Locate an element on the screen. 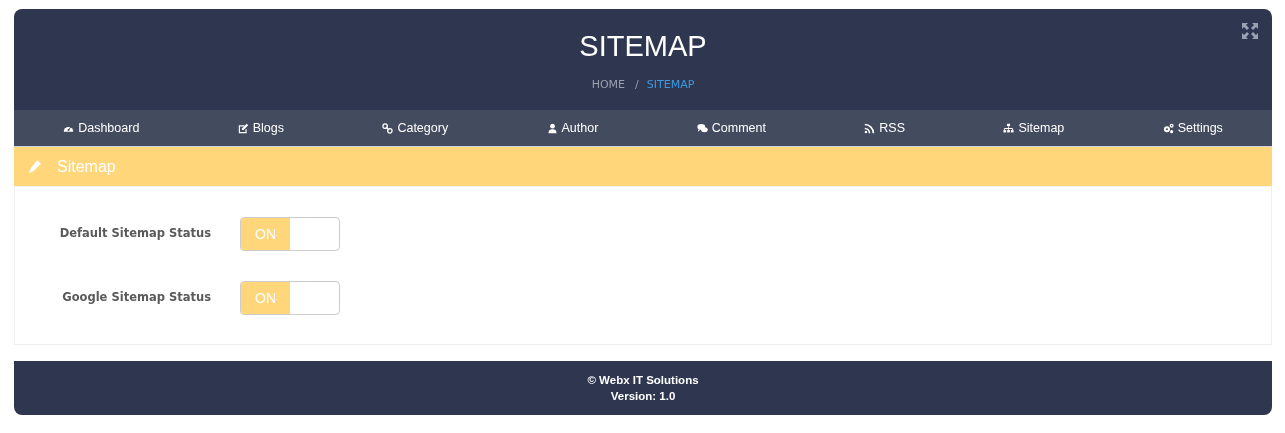 Image resolution: width=1285 pixels, height=433 pixels. nav-link: Settings is located at coordinates (1193, 128).